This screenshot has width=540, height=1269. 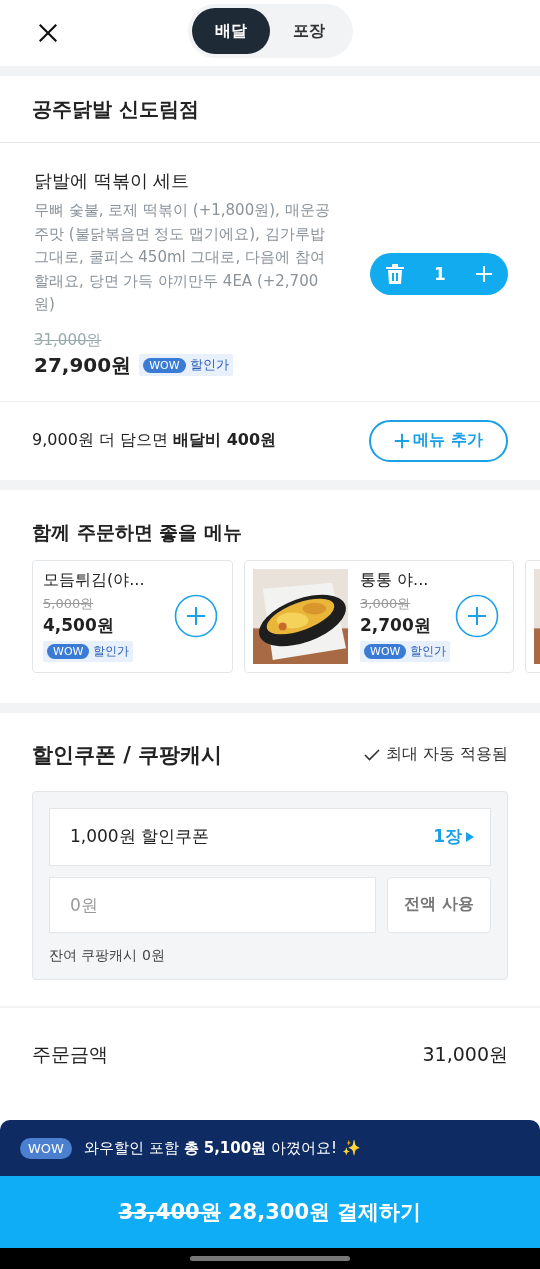 What do you see at coordinates (440, 273) in the screenshot?
I see `quantity: 1` at bounding box center [440, 273].